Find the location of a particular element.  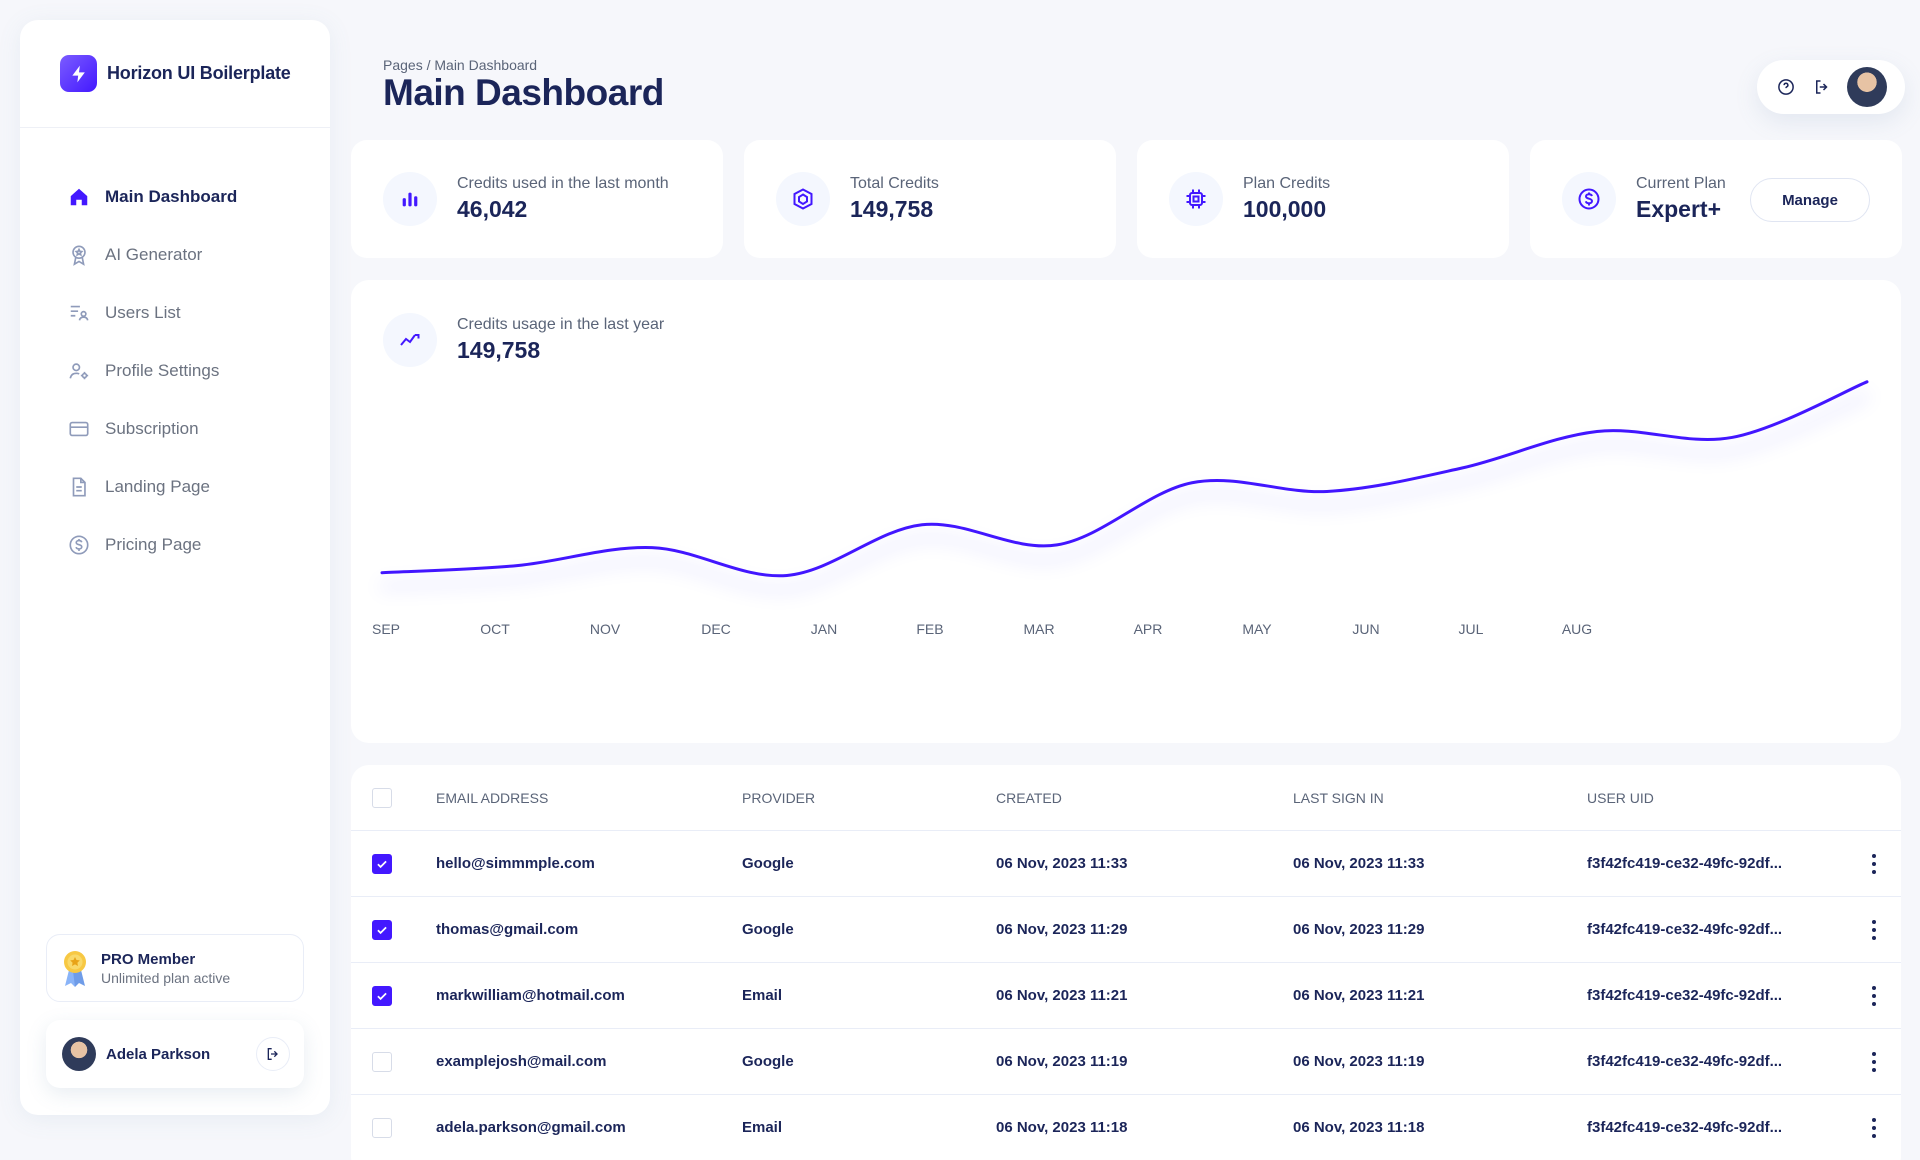

cell-email: thomas@gmail.com is located at coordinates (507, 929).